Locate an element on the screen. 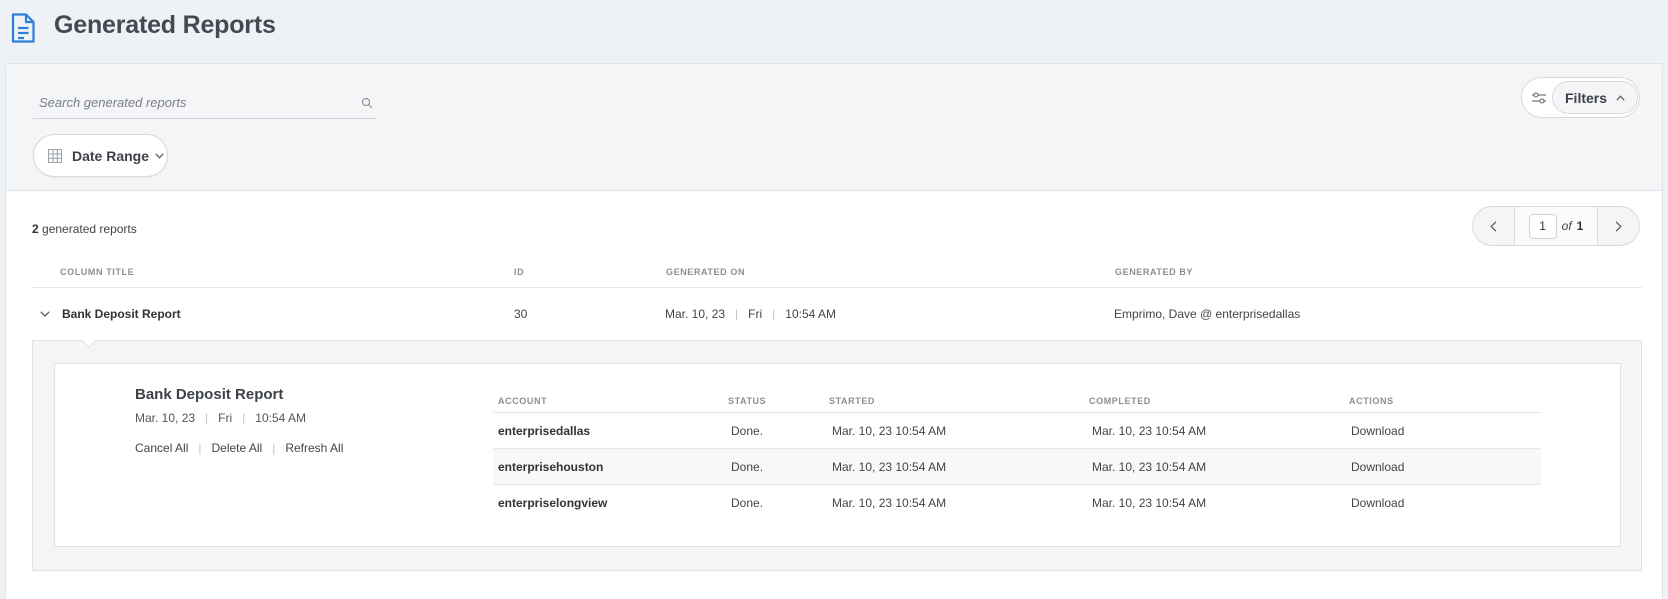 The image size is (1668, 599). calendar-grid-icon is located at coordinates (55, 155).